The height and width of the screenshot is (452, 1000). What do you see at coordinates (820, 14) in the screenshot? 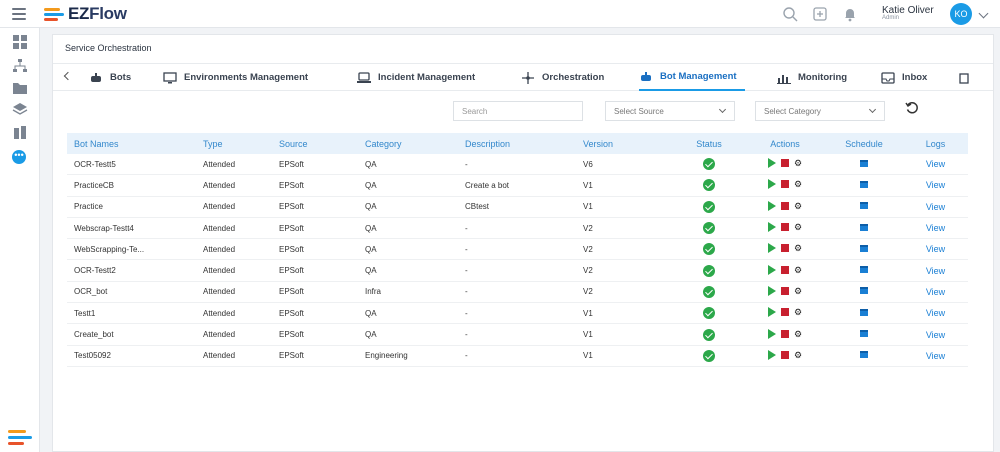
I see `add-icon` at bounding box center [820, 14].